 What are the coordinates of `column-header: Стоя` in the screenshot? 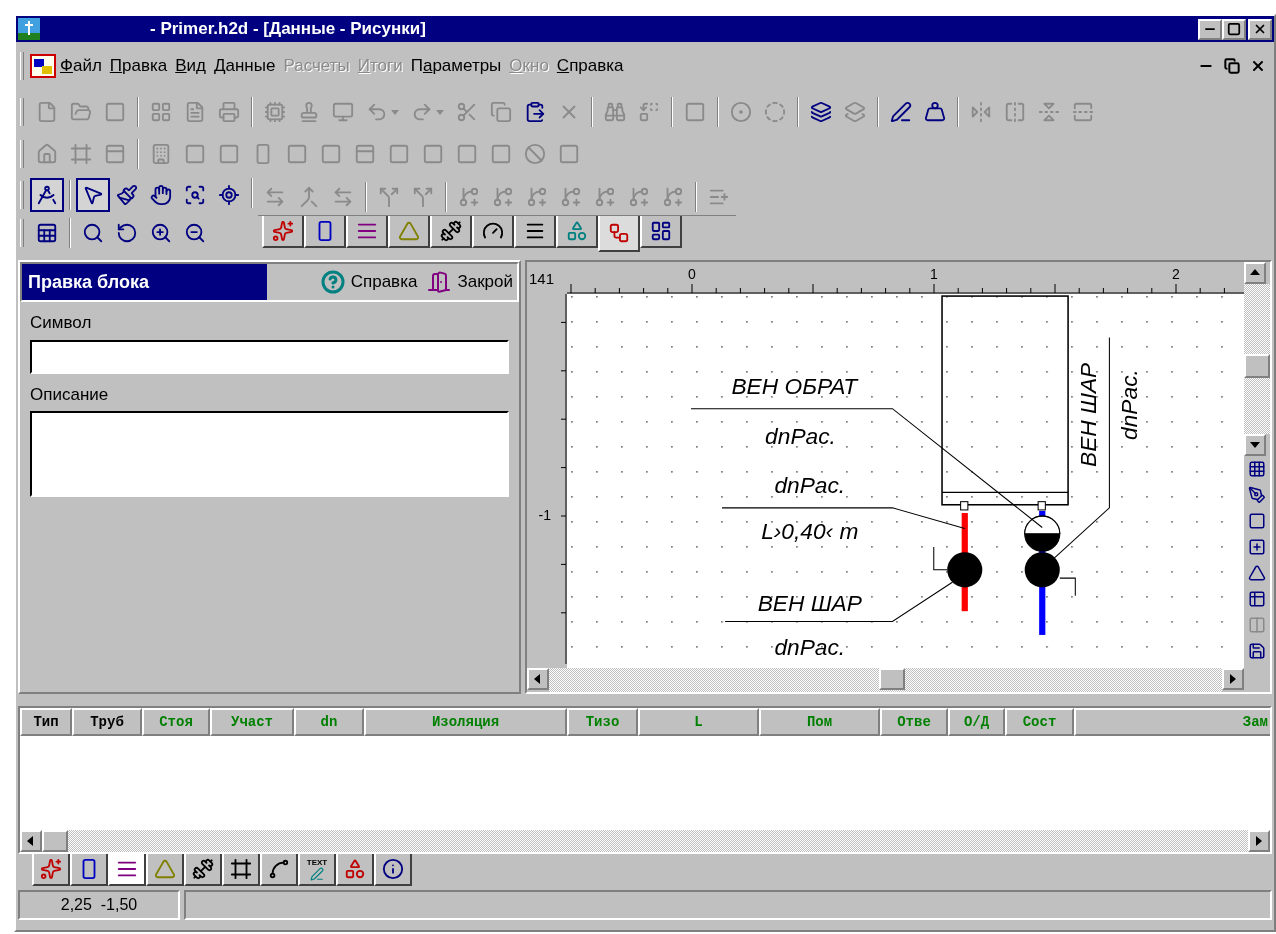 It's located at (176, 722).